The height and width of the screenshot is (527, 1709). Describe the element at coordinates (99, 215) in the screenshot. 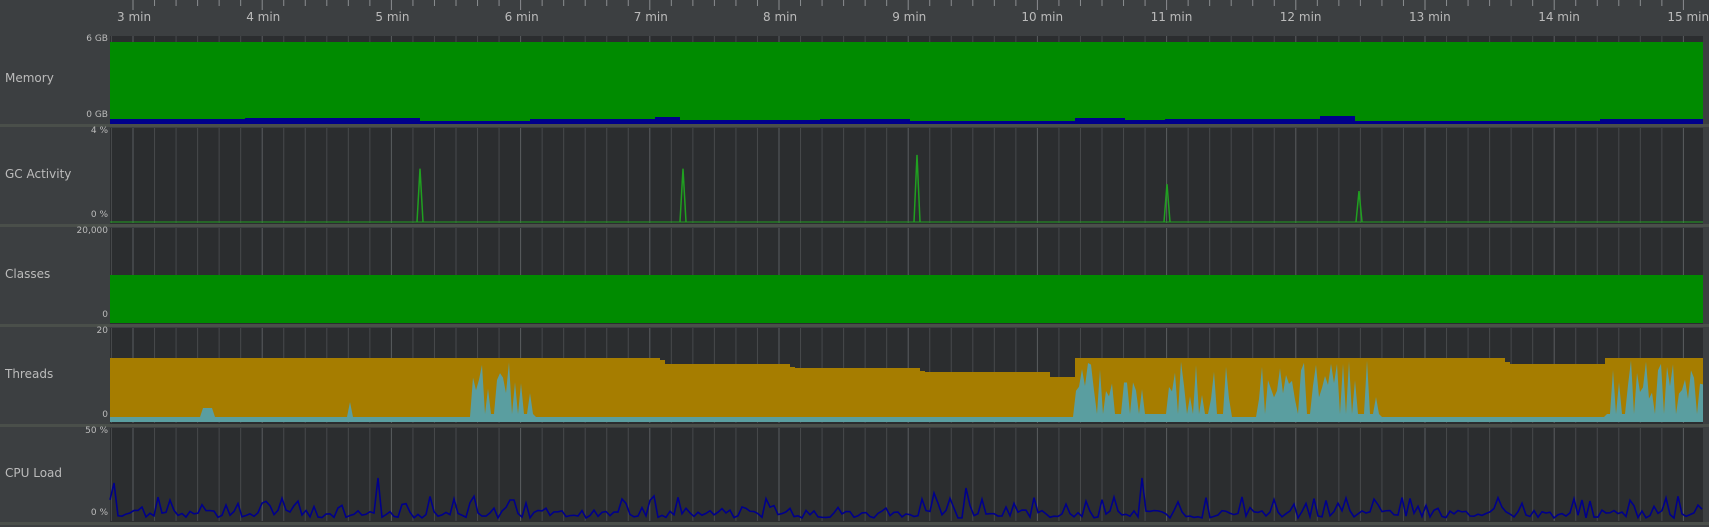

I see `axis-min-gc: 0 %` at that location.